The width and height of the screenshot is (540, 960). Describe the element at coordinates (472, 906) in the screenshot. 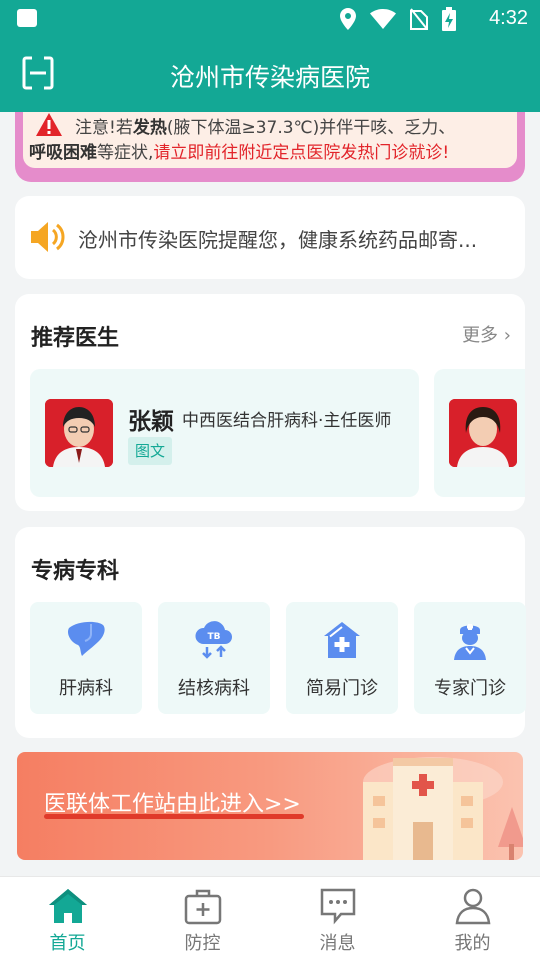

I see `user-icon` at that location.